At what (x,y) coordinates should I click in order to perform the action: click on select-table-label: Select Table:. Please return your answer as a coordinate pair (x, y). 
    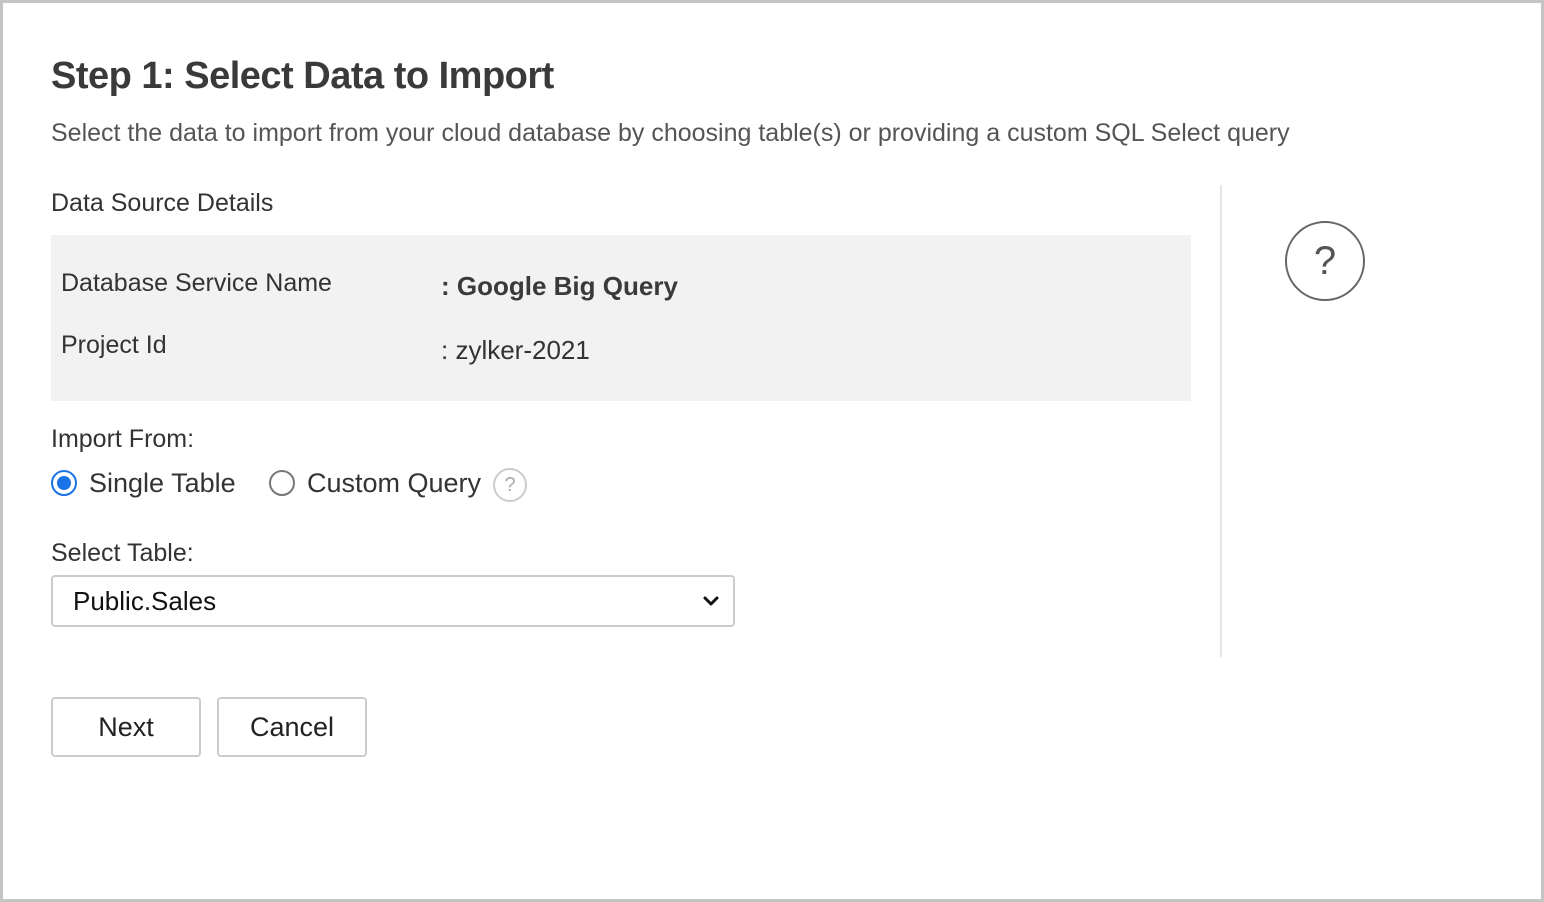
    Looking at the image, I should click on (122, 553).